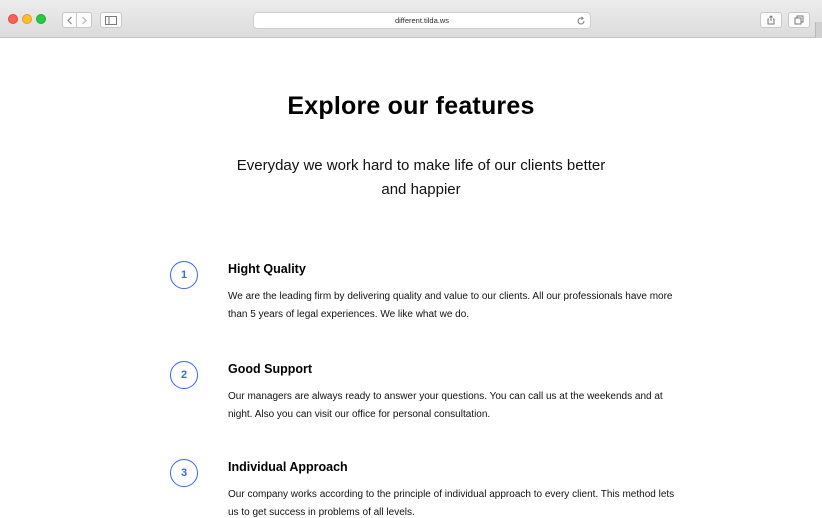 The height and width of the screenshot is (518, 822). I want to click on chevron-left-icon, so click(69, 20).